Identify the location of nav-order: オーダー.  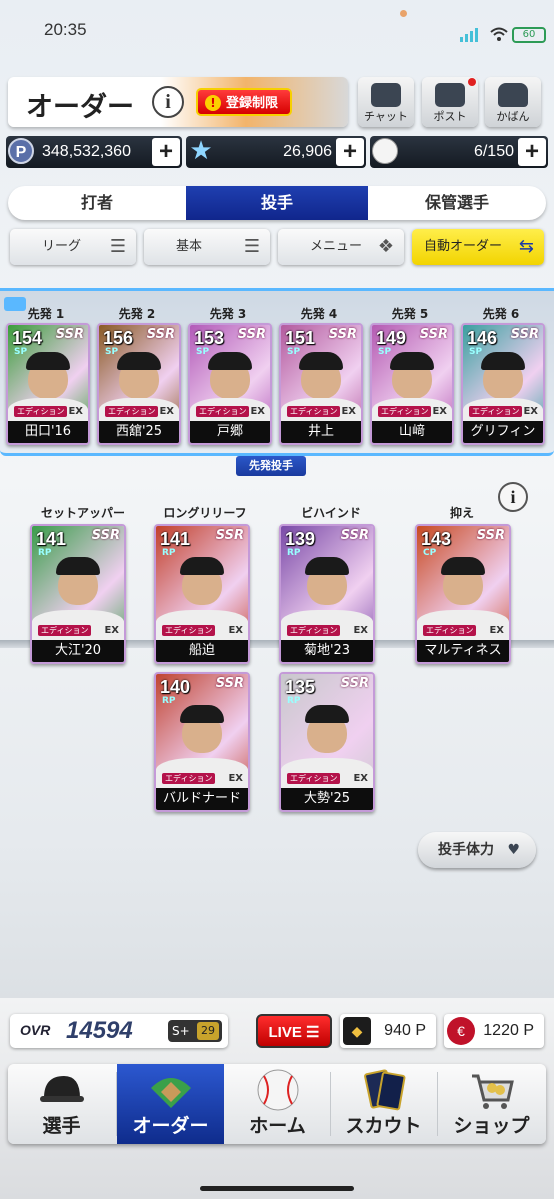
(170, 1104).